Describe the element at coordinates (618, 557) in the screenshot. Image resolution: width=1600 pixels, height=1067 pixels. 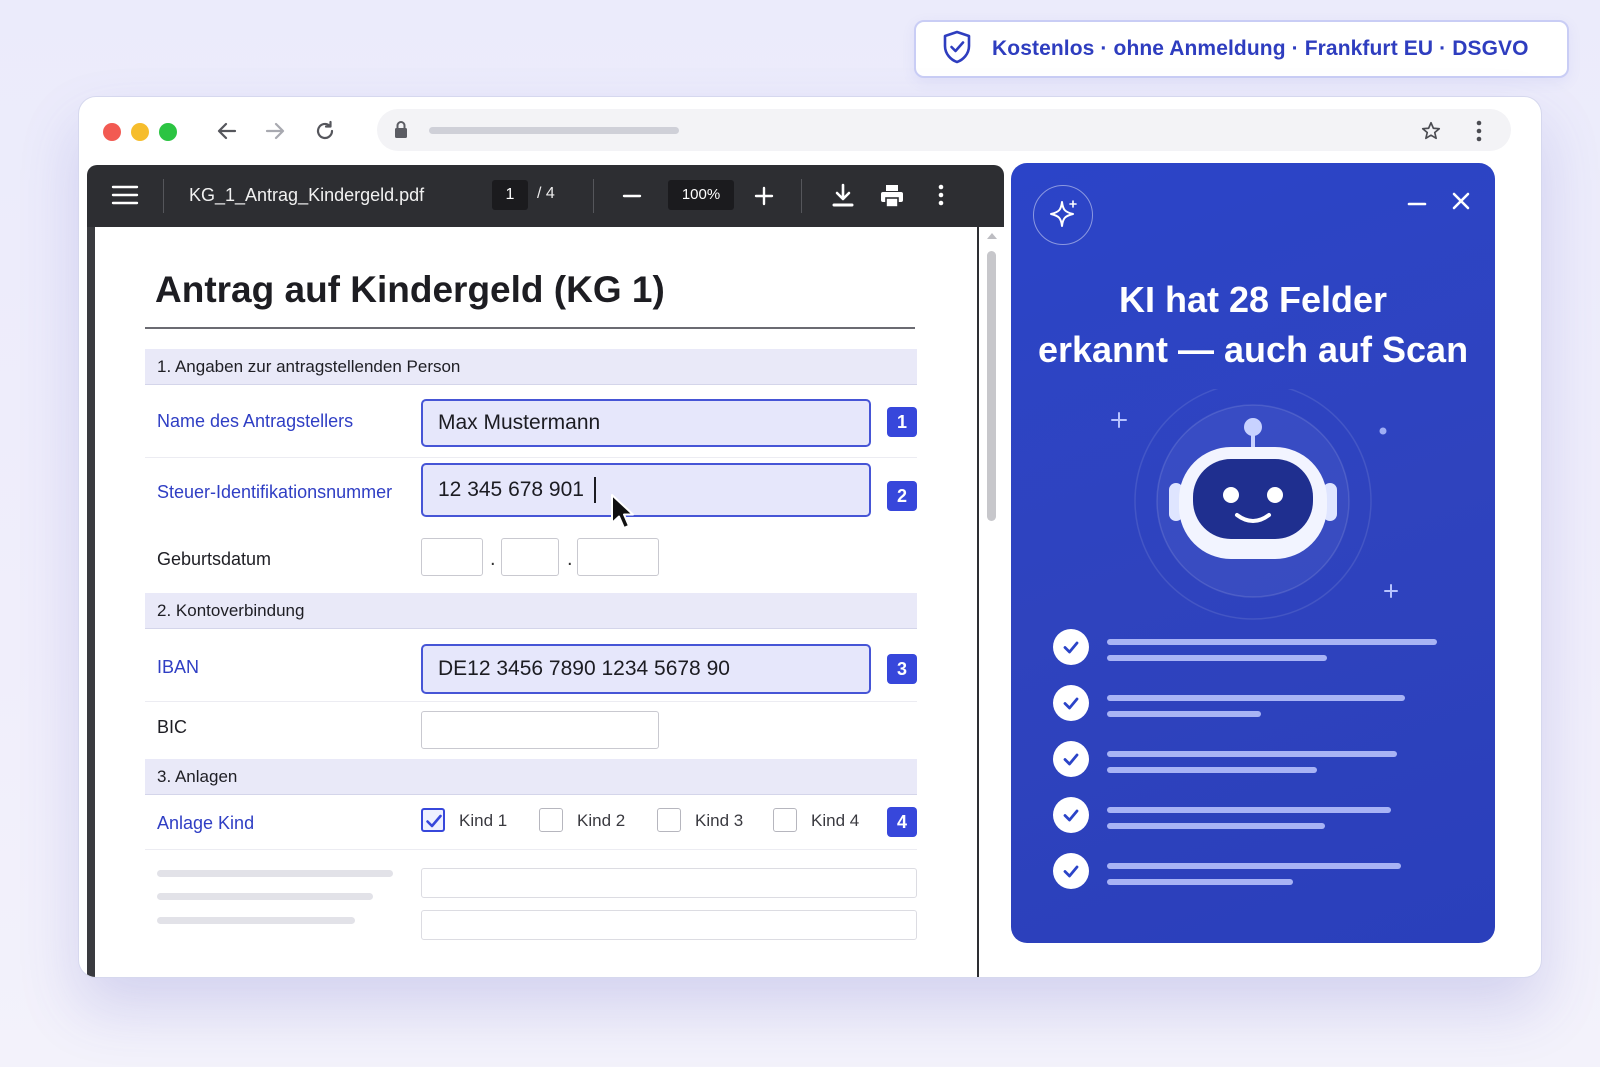
I see `birth-year-input` at that location.